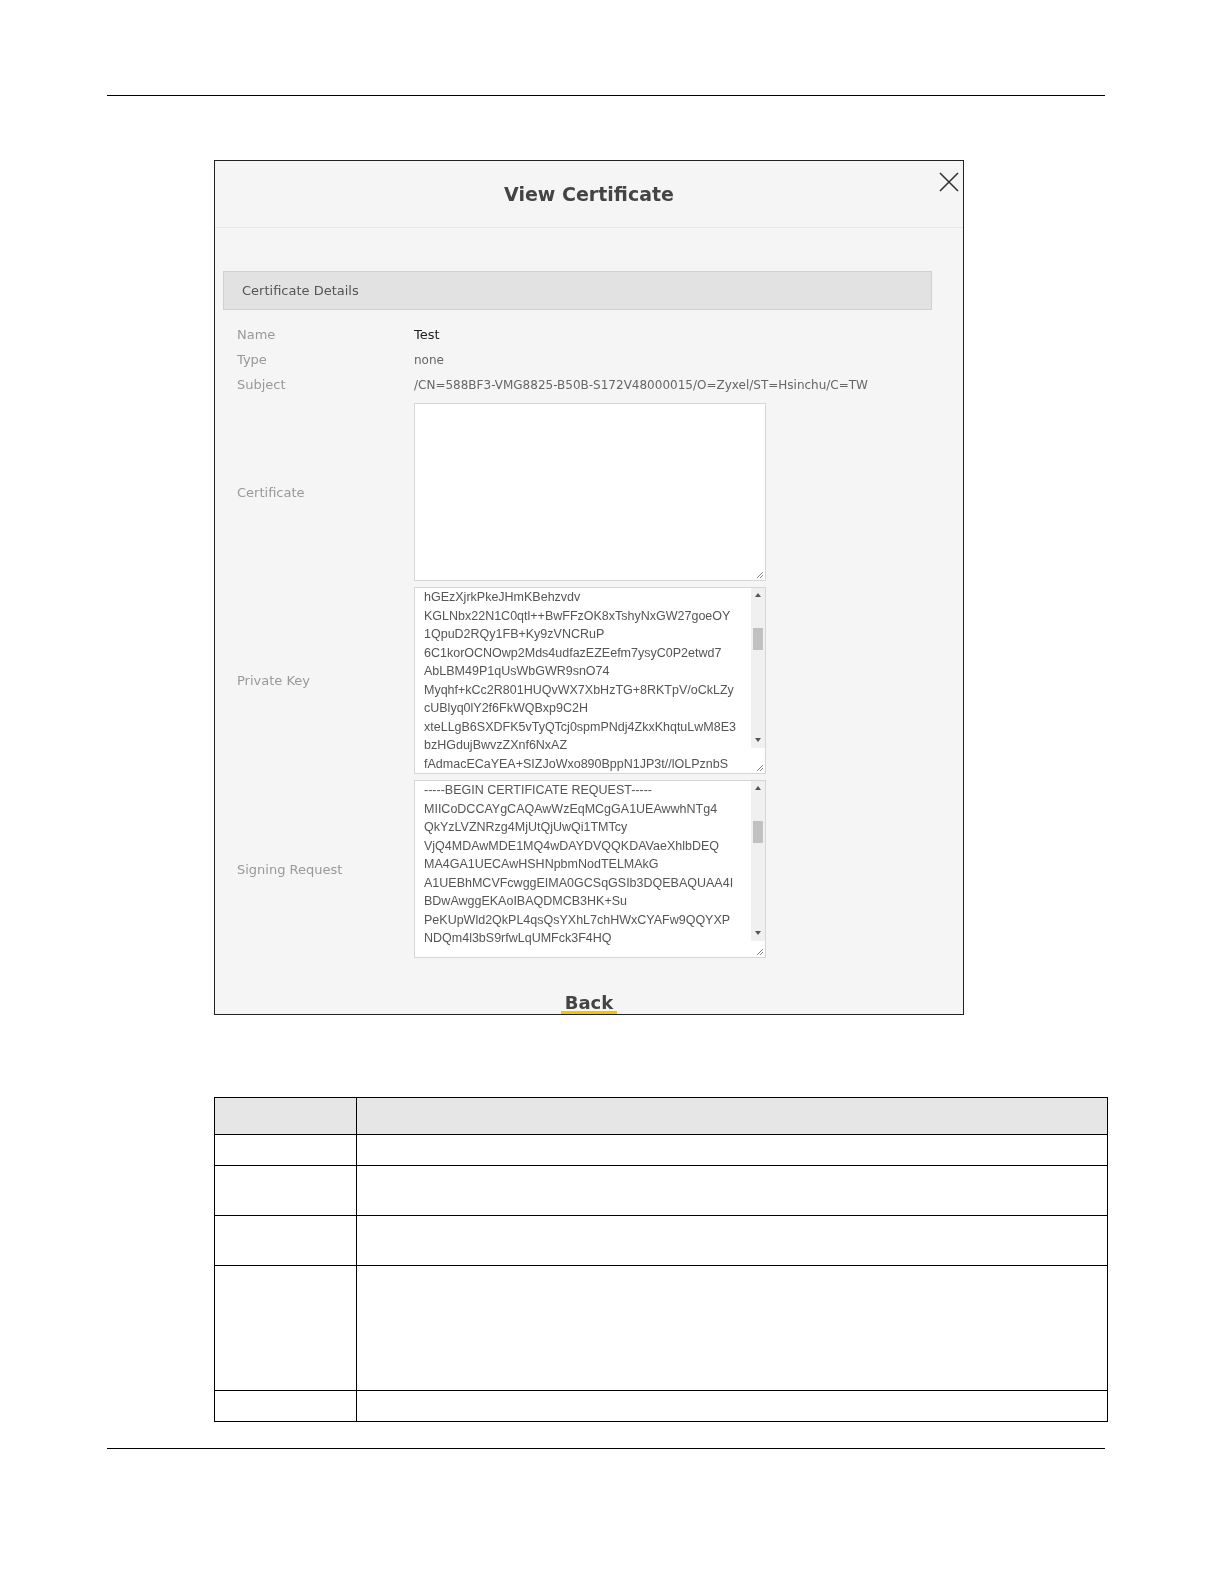 The image size is (1224, 1584). I want to click on field-label: Private Key, so click(274, 680).